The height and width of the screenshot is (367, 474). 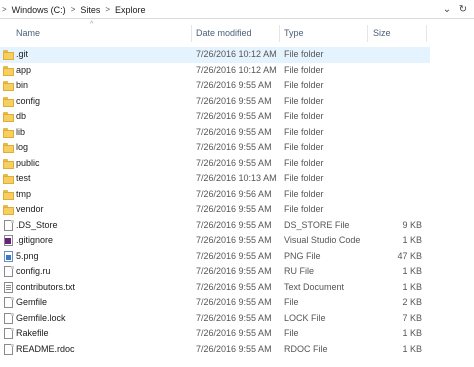 I want to click on file-type: DS_STORE File, so click(x=317, y=224).